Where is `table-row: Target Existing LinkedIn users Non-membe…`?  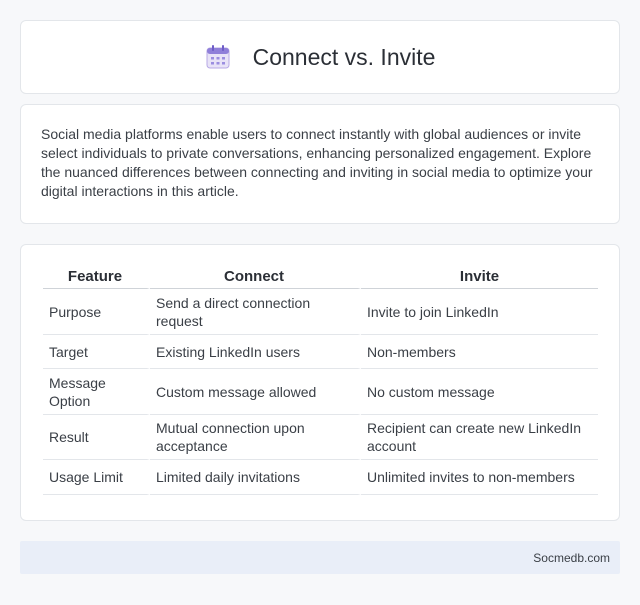
table-row: Target Existing LinkedIn users Non-membe… is located at coordinates (320, 352).